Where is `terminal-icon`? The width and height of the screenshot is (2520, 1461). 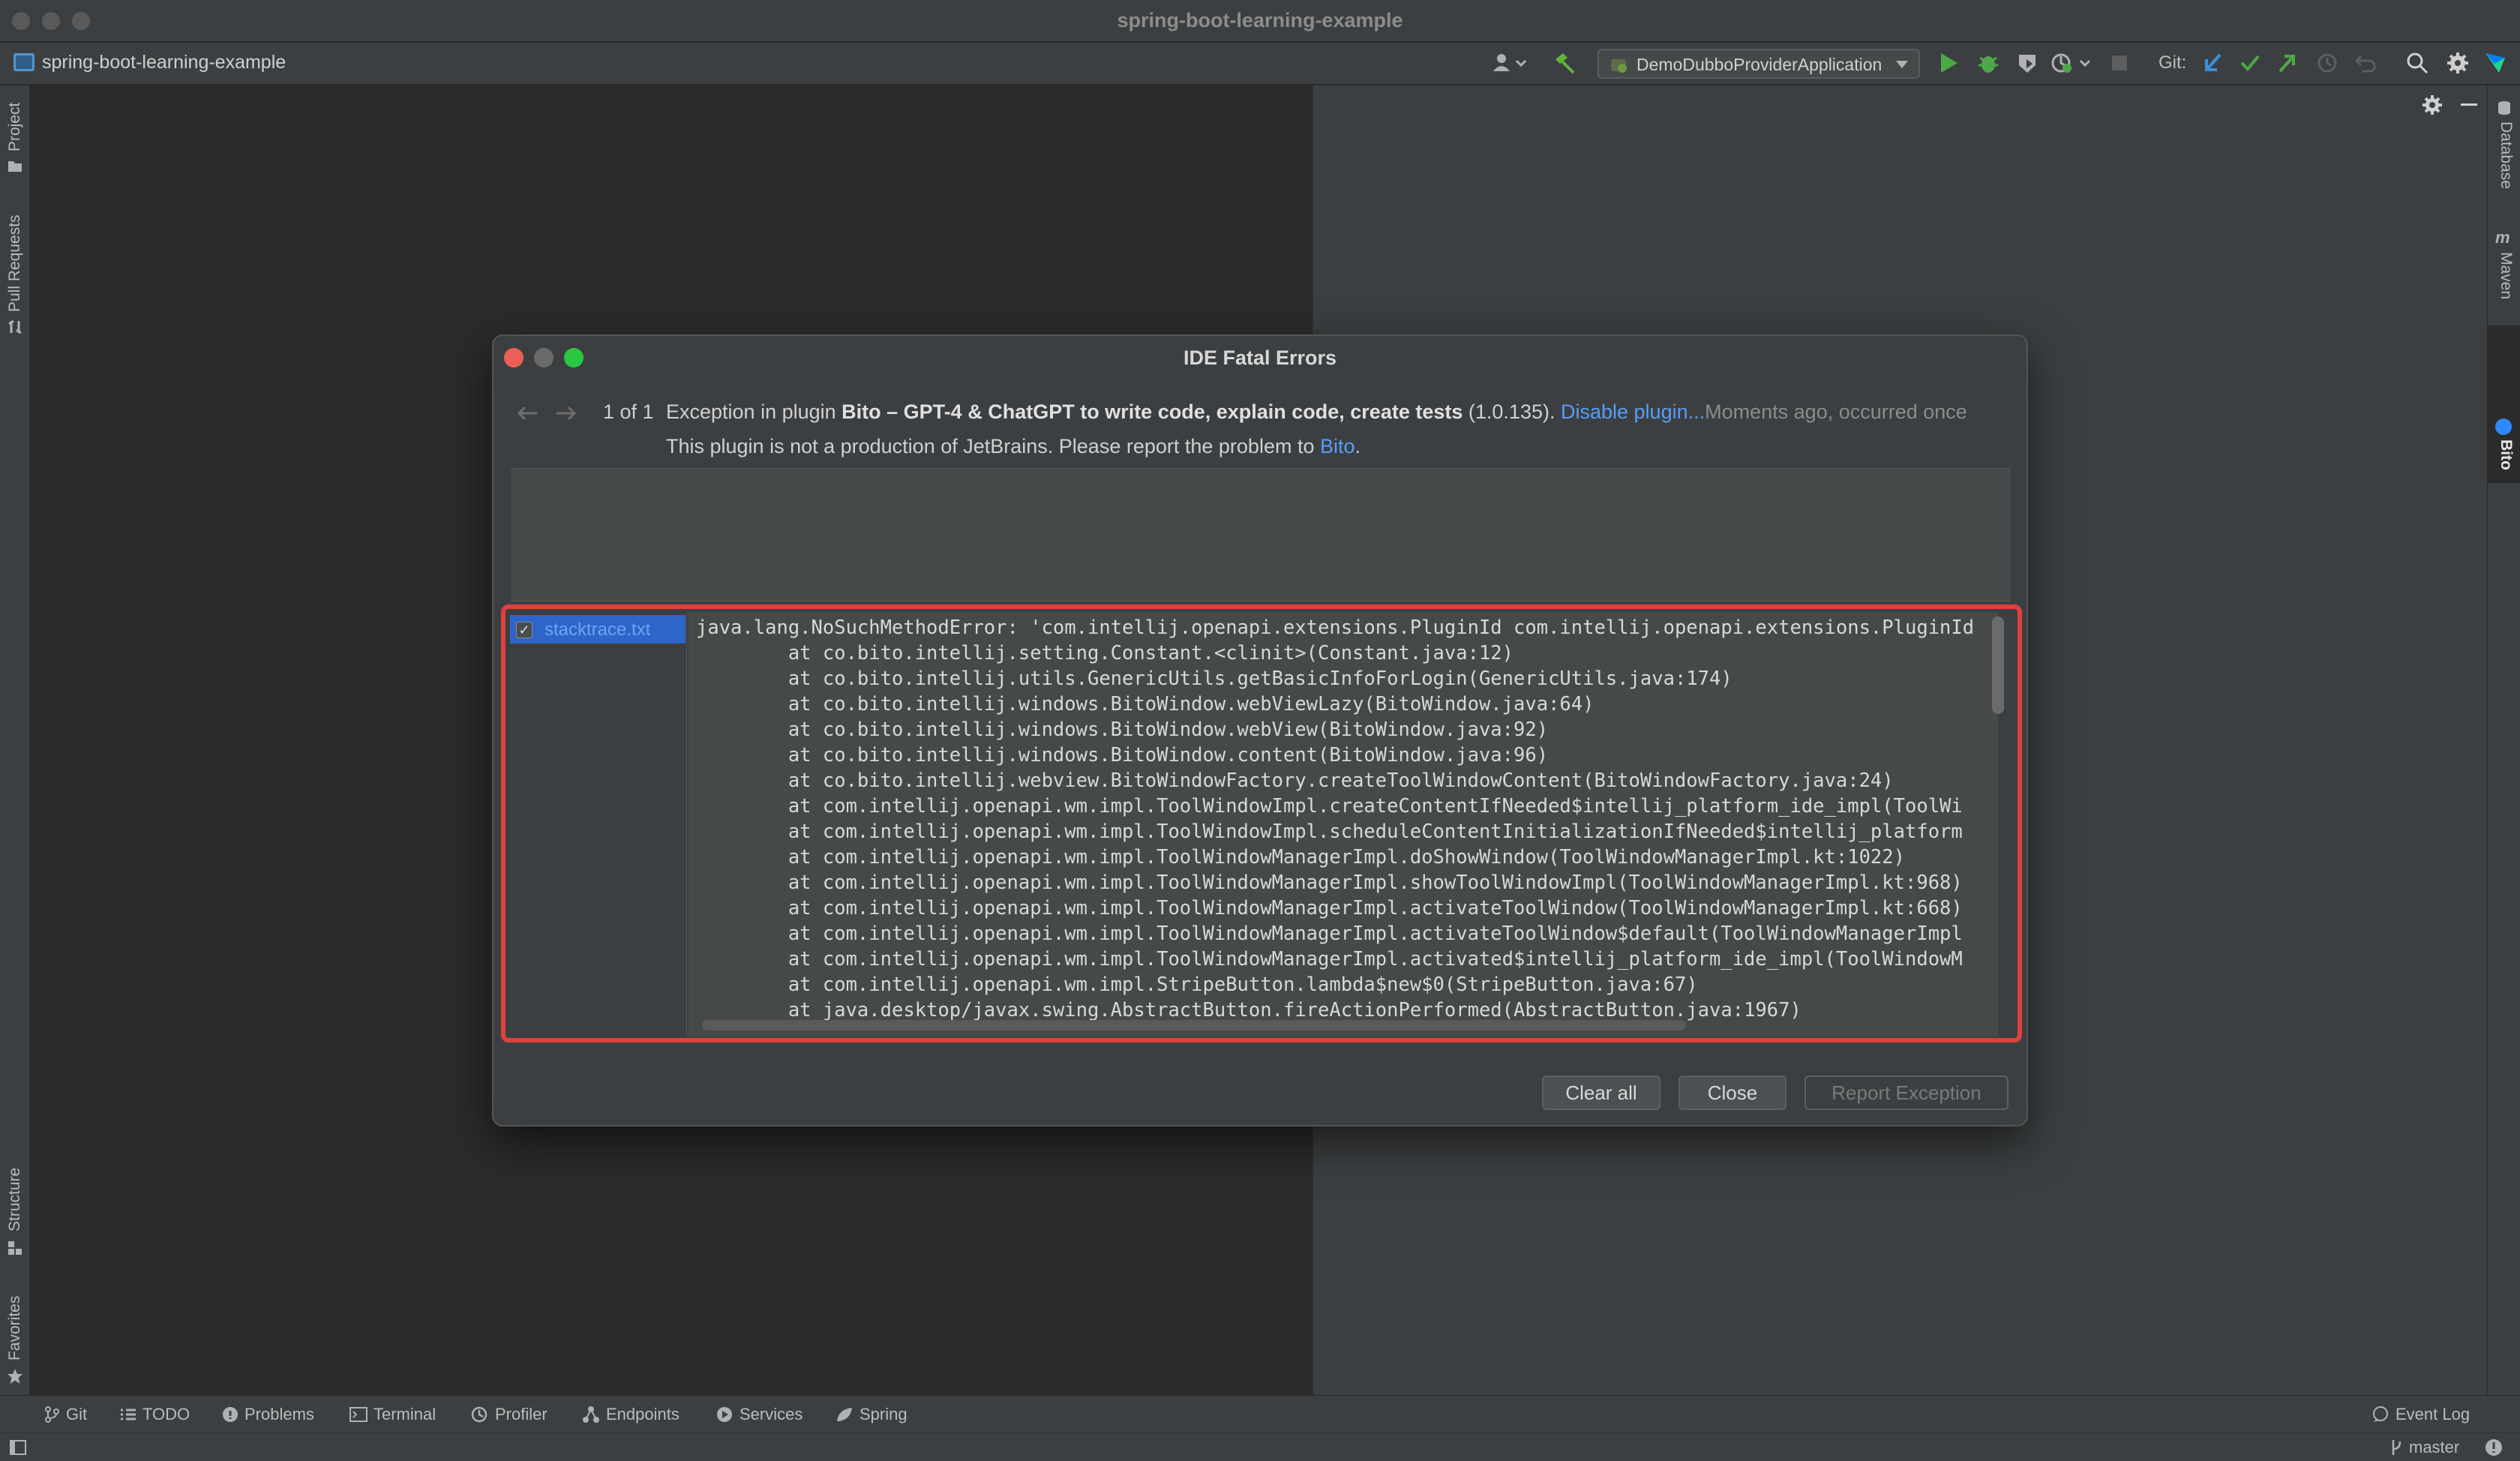
terminal-icon is located at coordinates (359, 1414).